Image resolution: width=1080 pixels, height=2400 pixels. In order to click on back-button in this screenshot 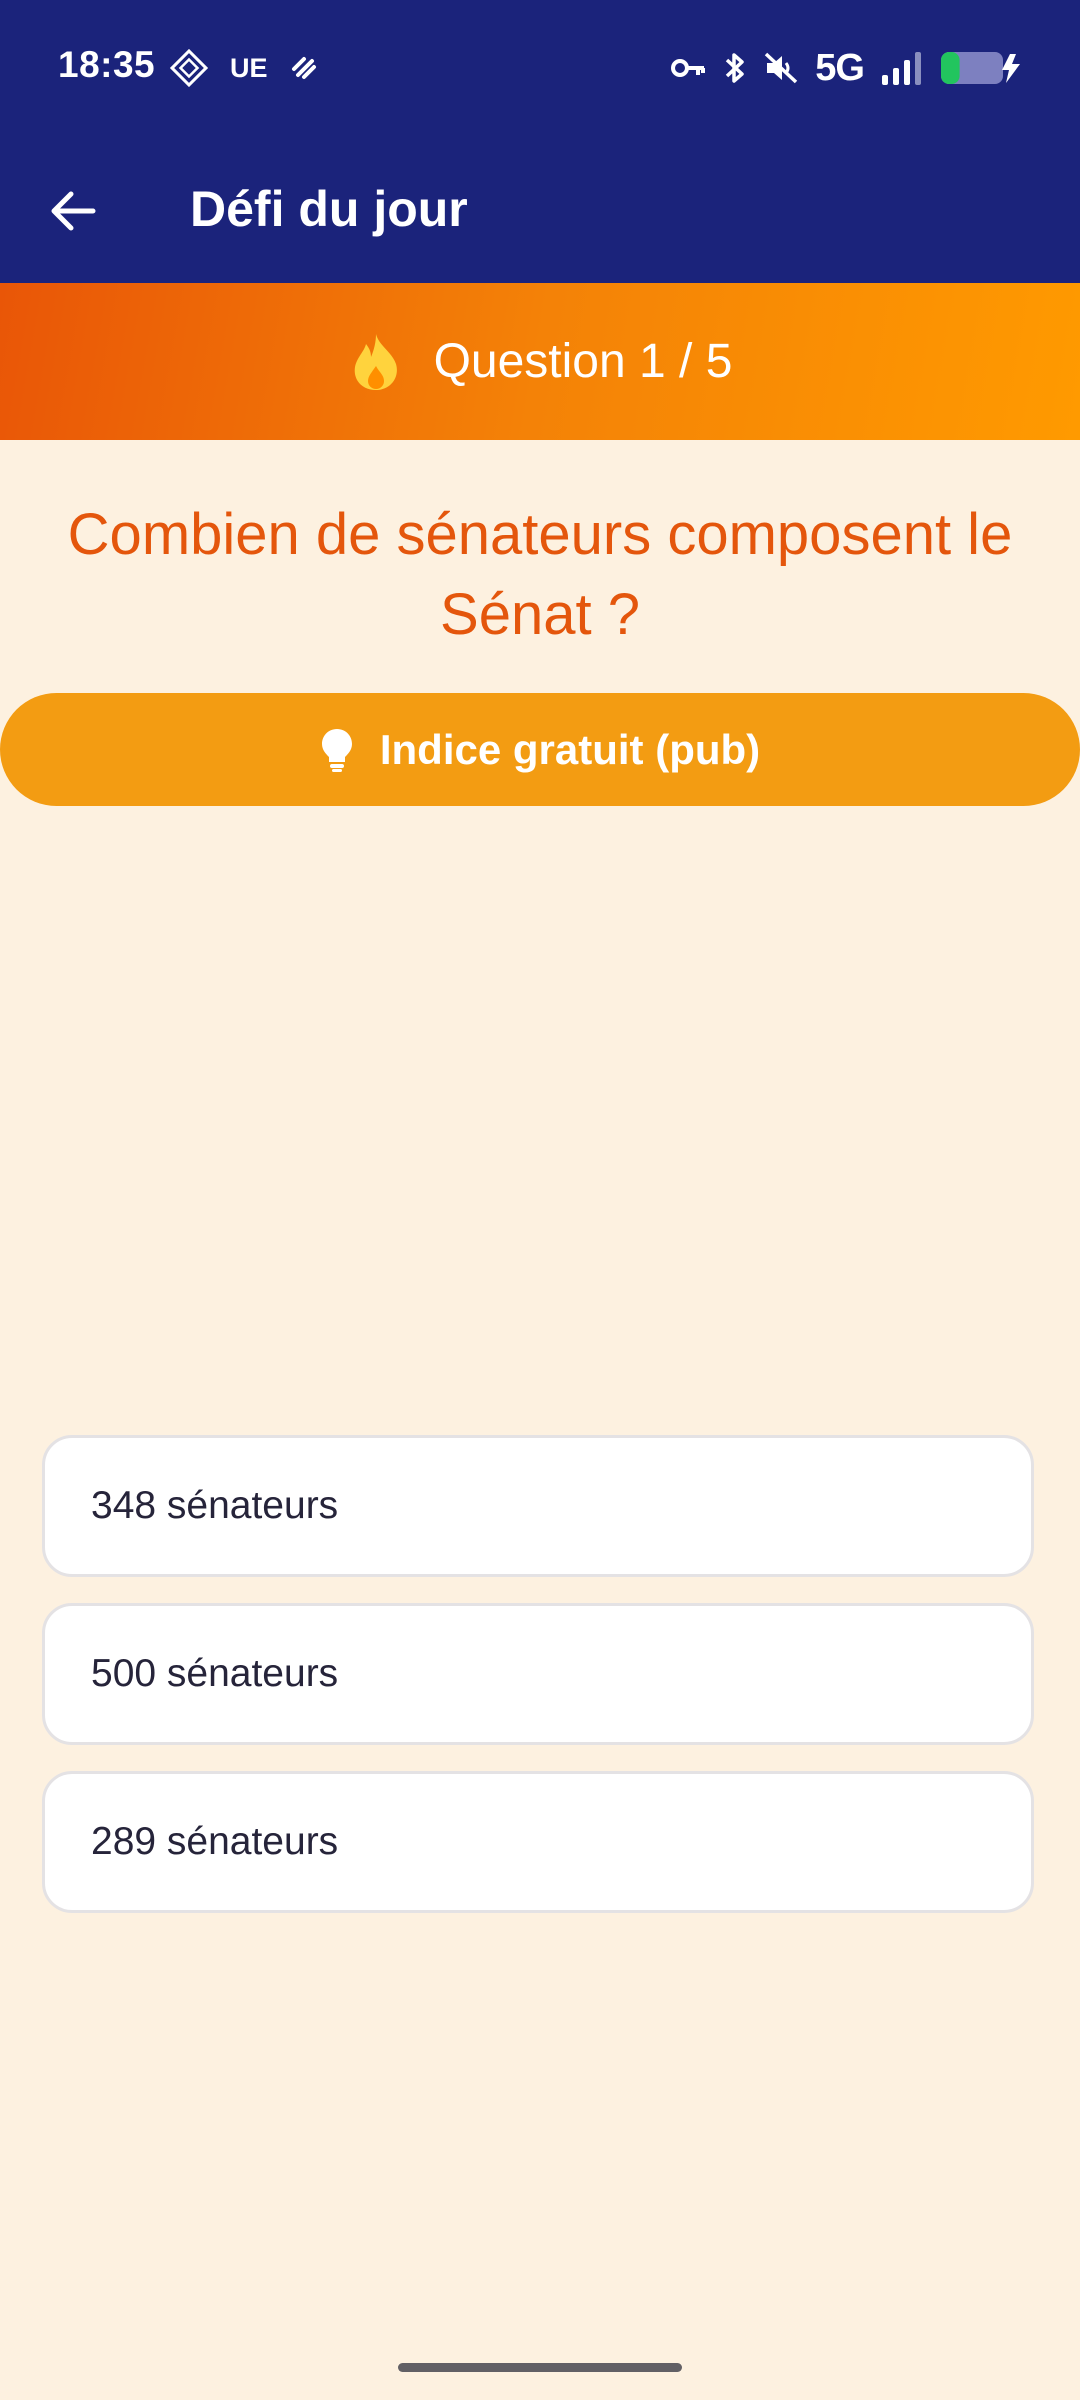, I will do `click(73, 211)`.